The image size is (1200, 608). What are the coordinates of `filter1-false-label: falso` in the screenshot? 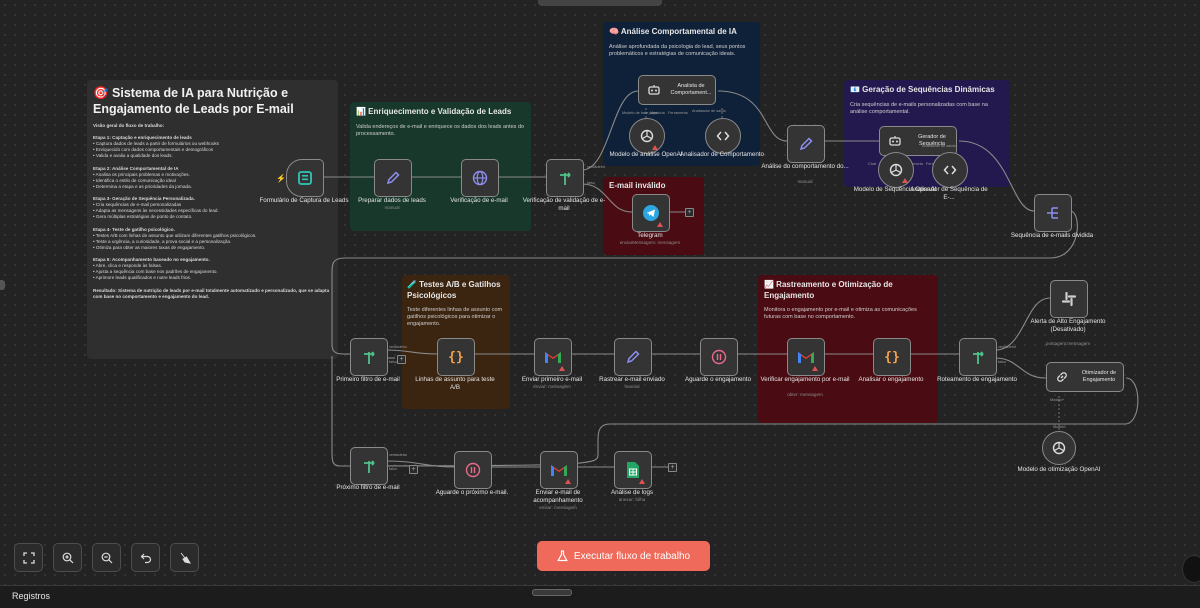 It's located at (393, 362).